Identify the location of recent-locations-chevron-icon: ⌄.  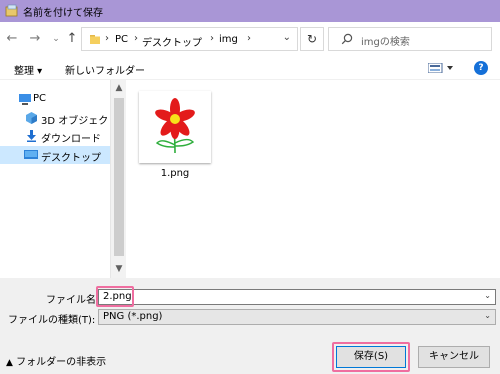
(56, 39).